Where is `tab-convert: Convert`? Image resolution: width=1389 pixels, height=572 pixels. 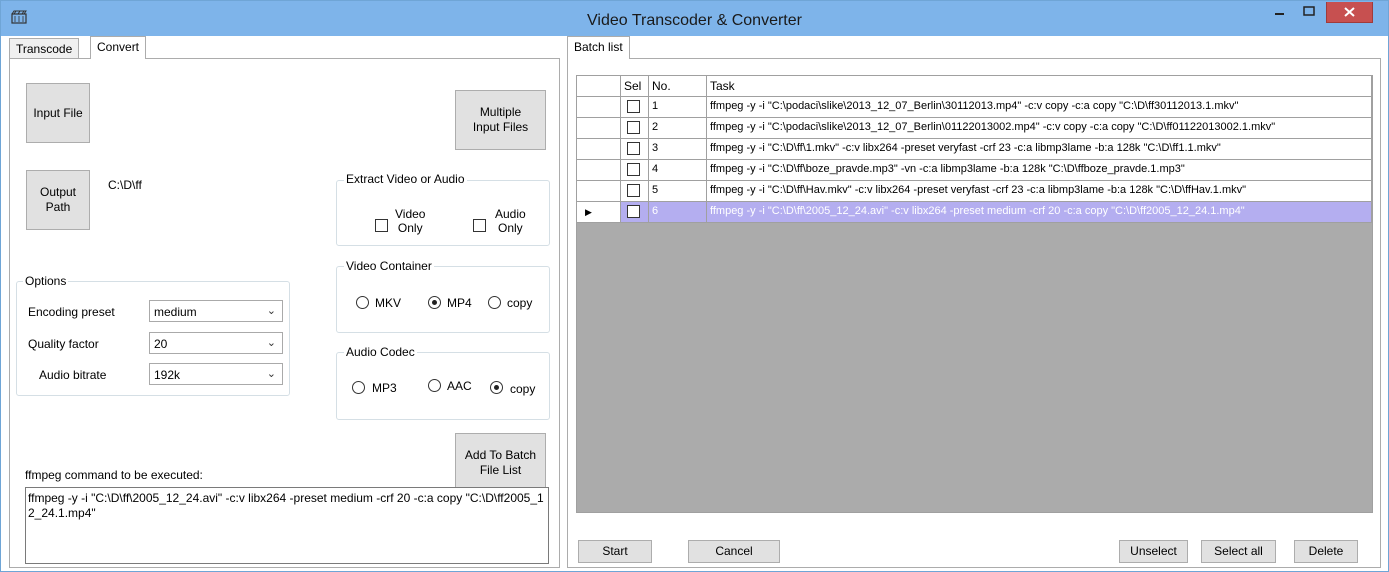 tab-convert: Convert is located at coordinates (118, 47).